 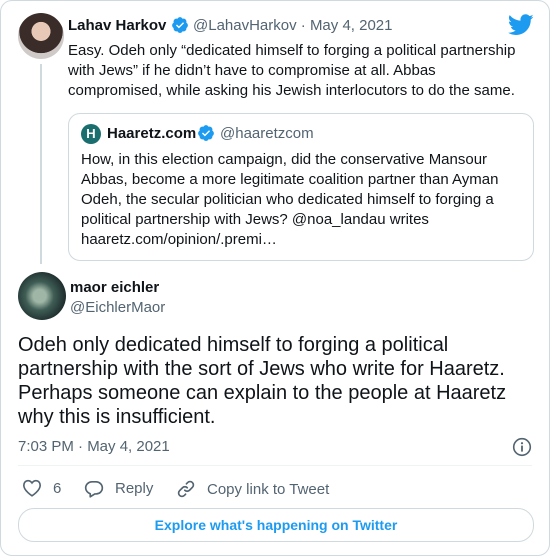 What do you see at coordinates (267, 133) in the screenshot?
I see `quoted-handle: @haaretzcom` at bounding box center [267, 133].